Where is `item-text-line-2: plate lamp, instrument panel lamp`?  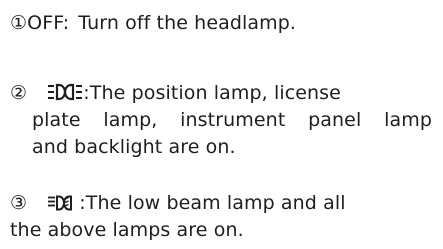 item-text-line-2: plate lamp, instrument panel lamp is located at coordinates (232, 120).